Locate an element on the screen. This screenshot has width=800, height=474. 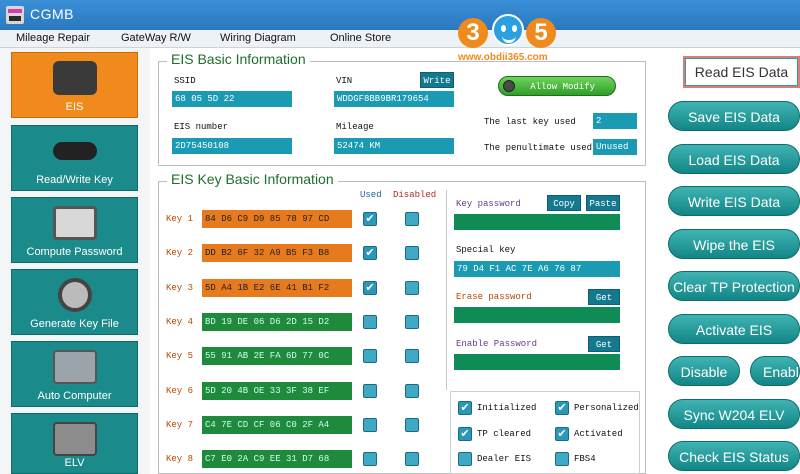
logo-watermark: 3 5 www.obdii365.com is located at coordinates (508, 36).